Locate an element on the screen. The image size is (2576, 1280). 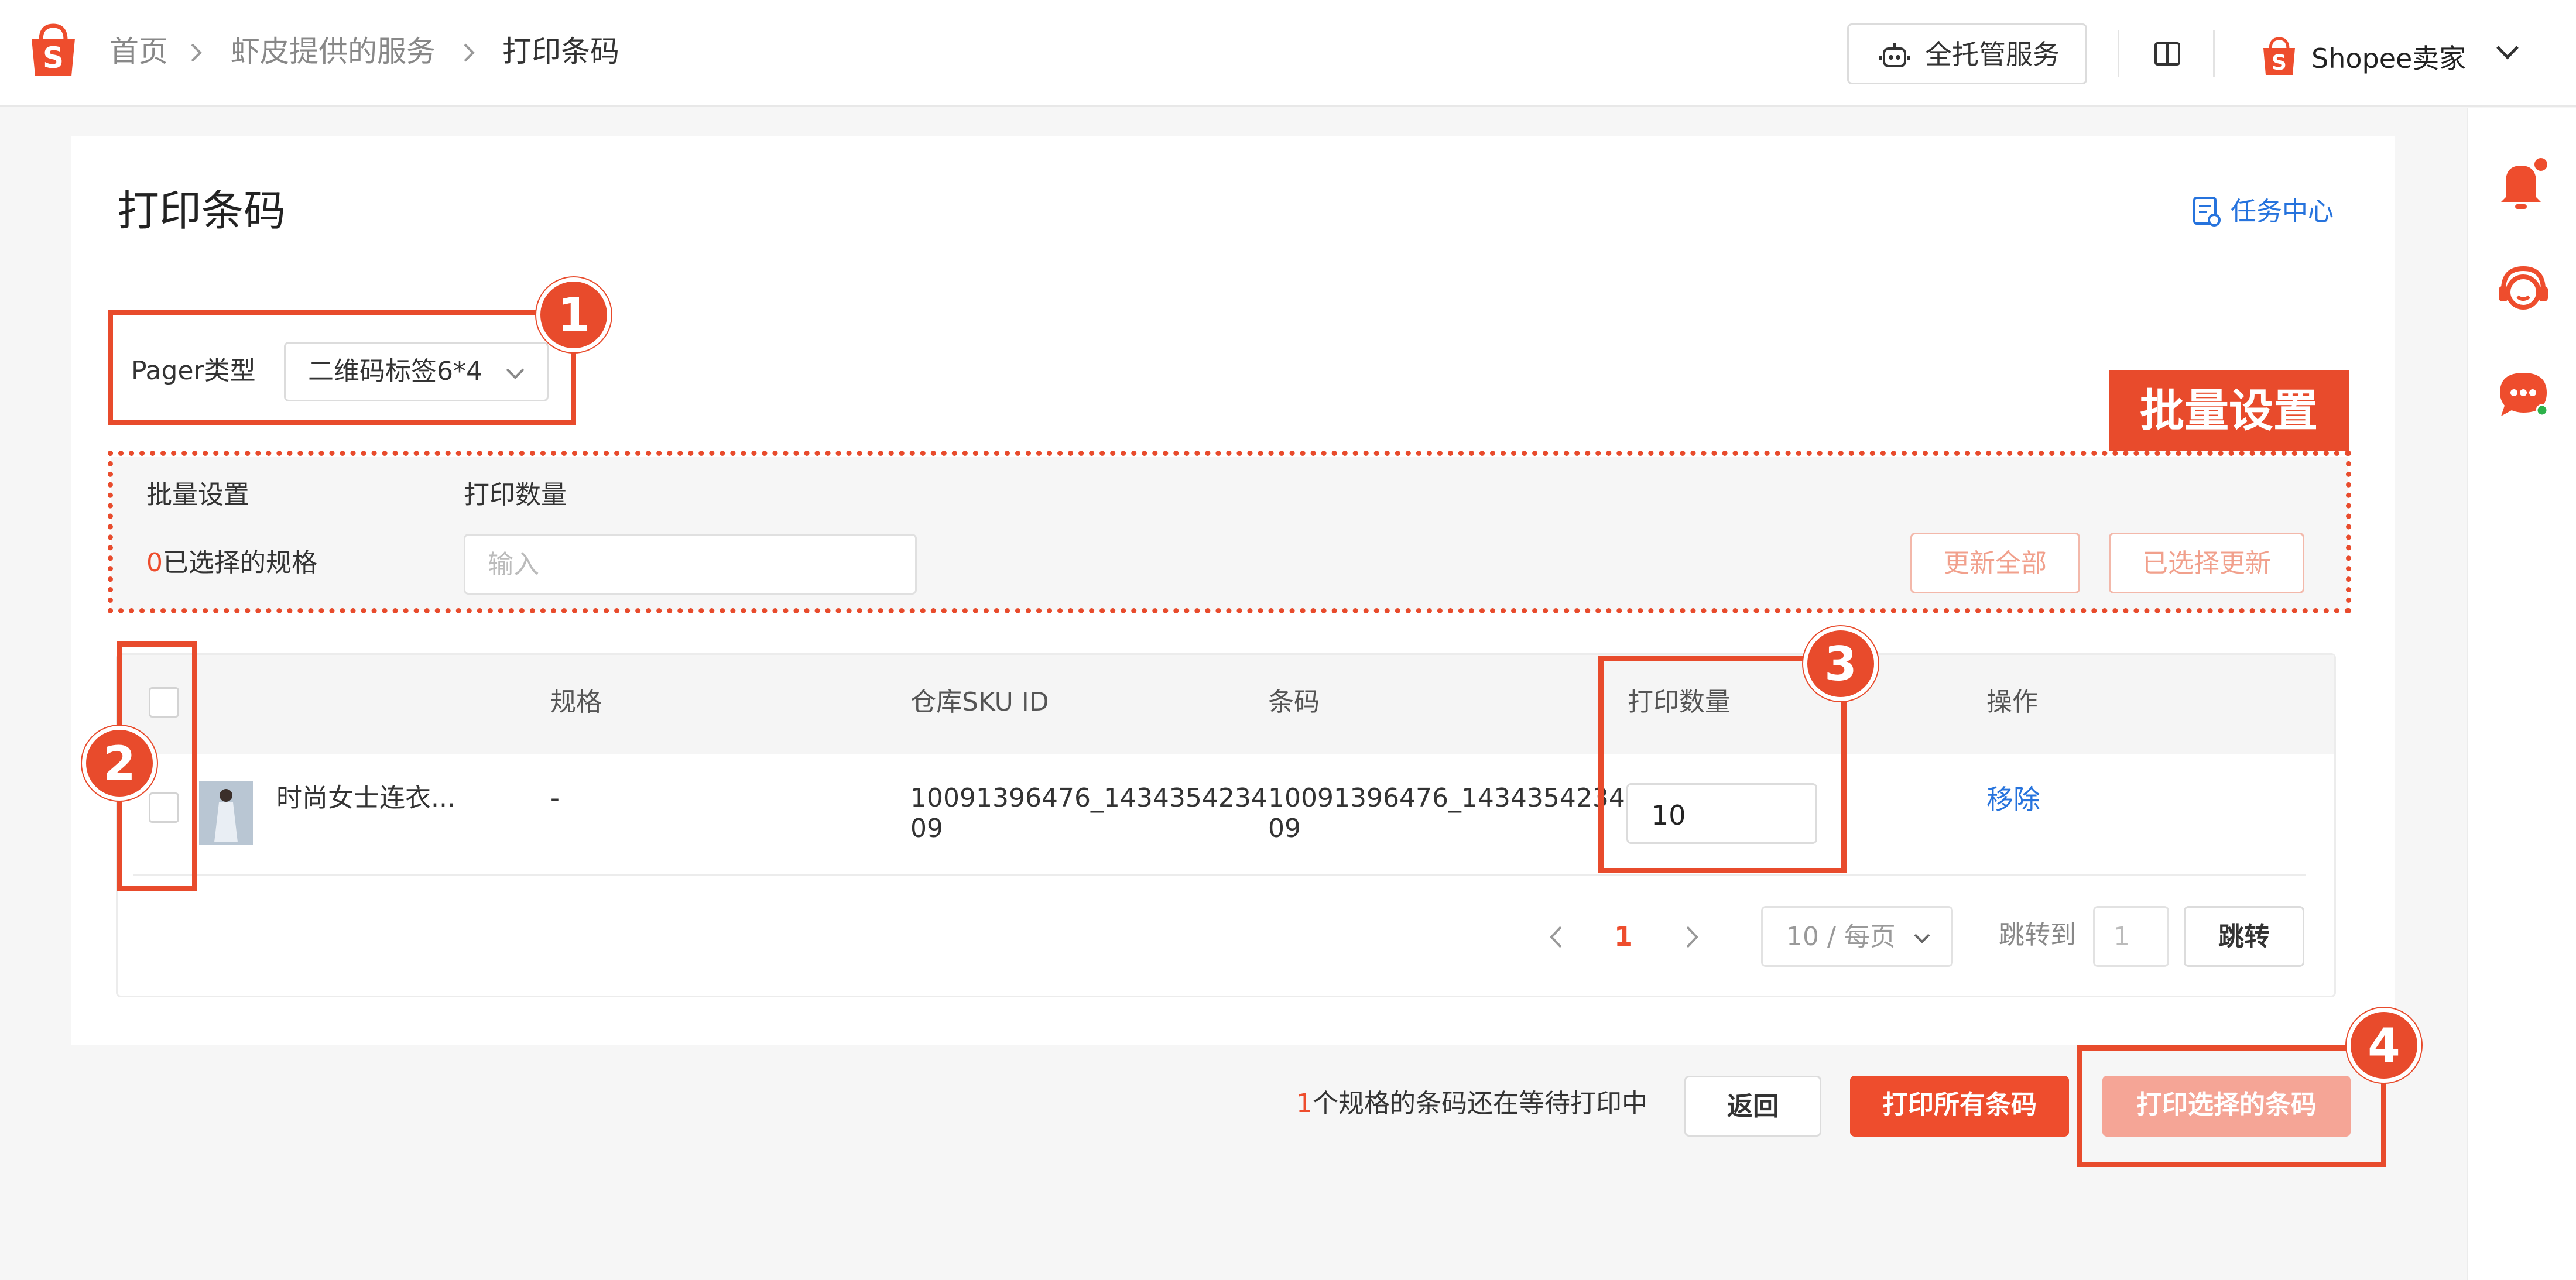
print-all-button: 打印所有条码 is located at coordinates (1959, 1106).